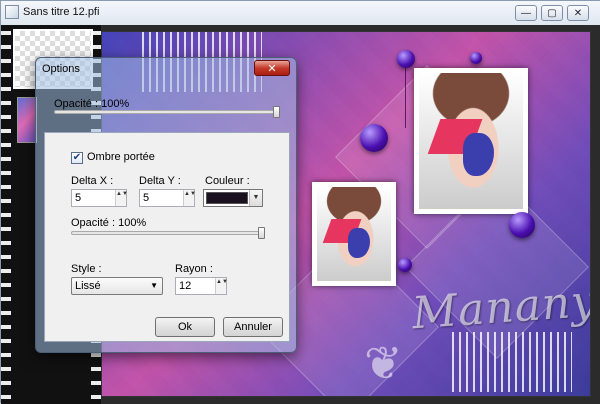  I want to click on portrait-frame-small, so click(354, 234).